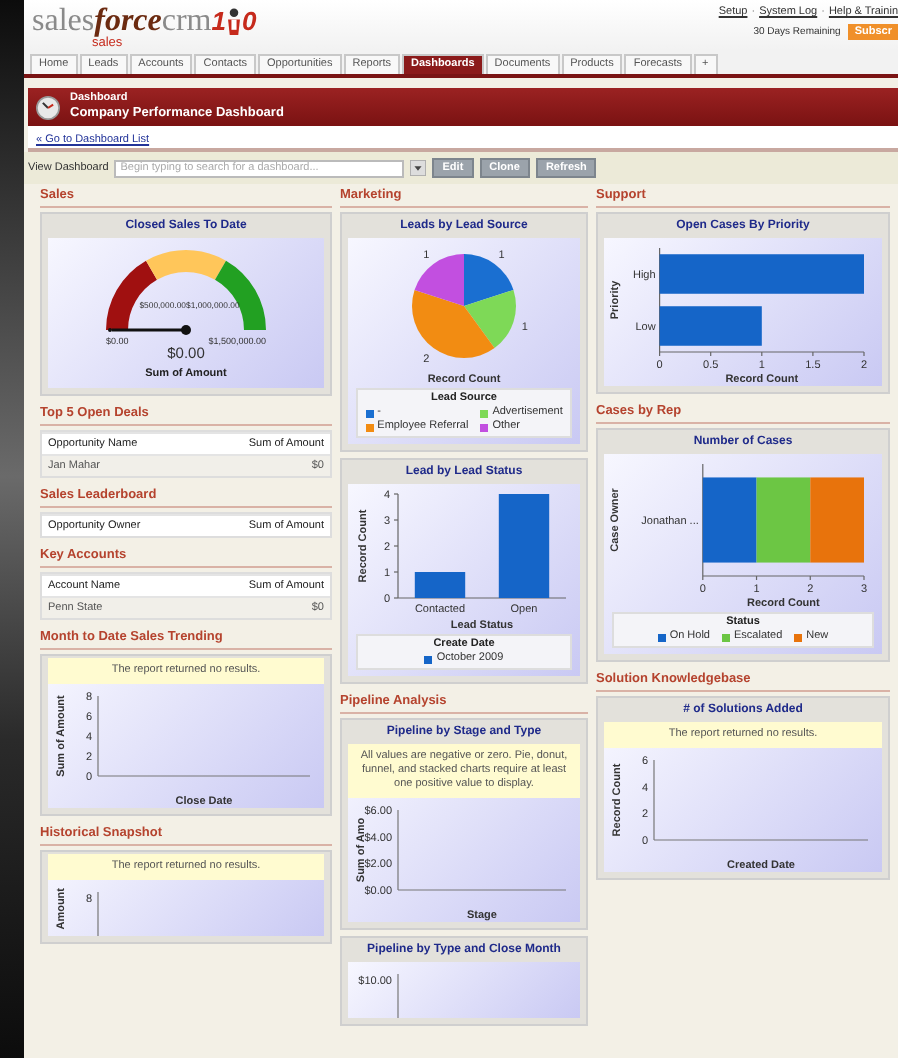 The image size is (898, 1058). Describe the element at coordinates (48, 107) in the screenshot. I see `speedometer-icon` at that location.